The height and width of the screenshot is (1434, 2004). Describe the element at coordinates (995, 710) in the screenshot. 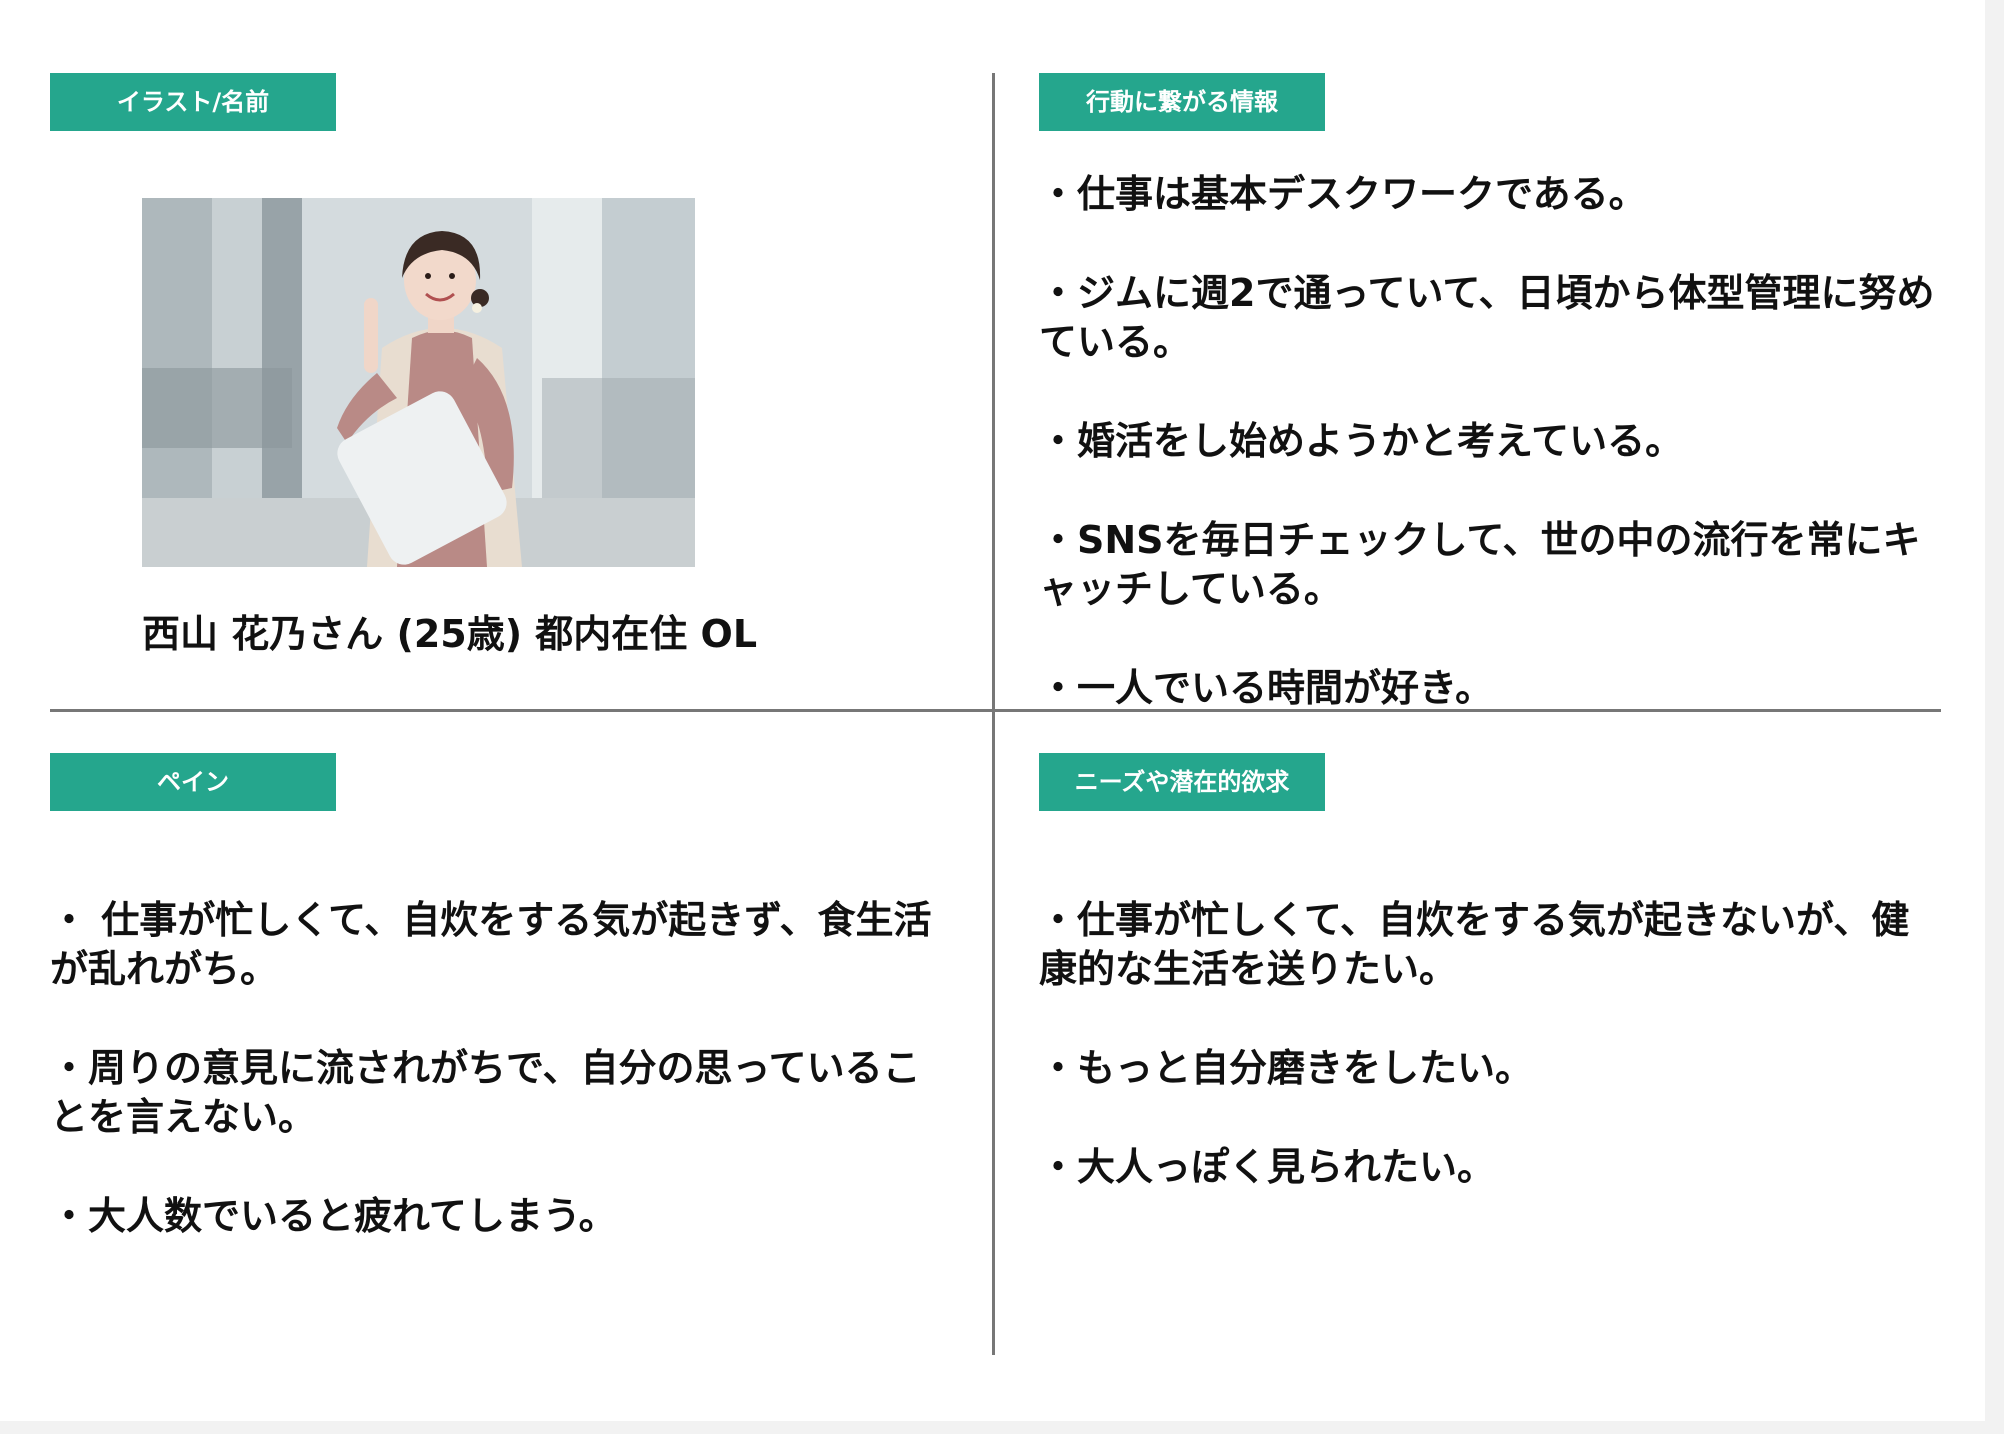

I see `horizontal-divider` at that location.